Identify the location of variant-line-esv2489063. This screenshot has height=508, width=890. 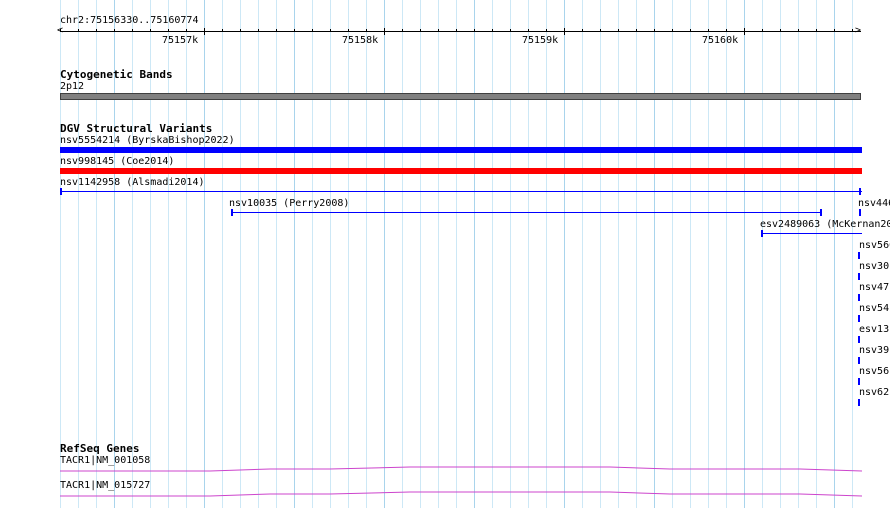
(811, 233).